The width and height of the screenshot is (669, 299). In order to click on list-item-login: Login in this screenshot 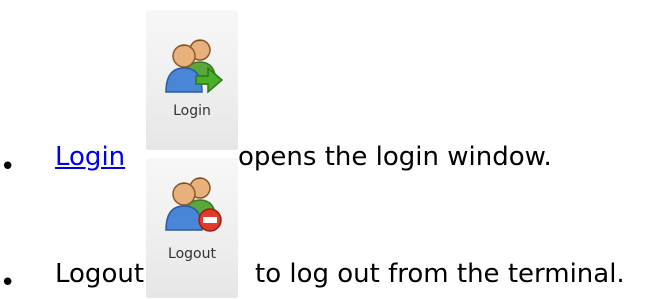, I will do `click(90, 157)`.